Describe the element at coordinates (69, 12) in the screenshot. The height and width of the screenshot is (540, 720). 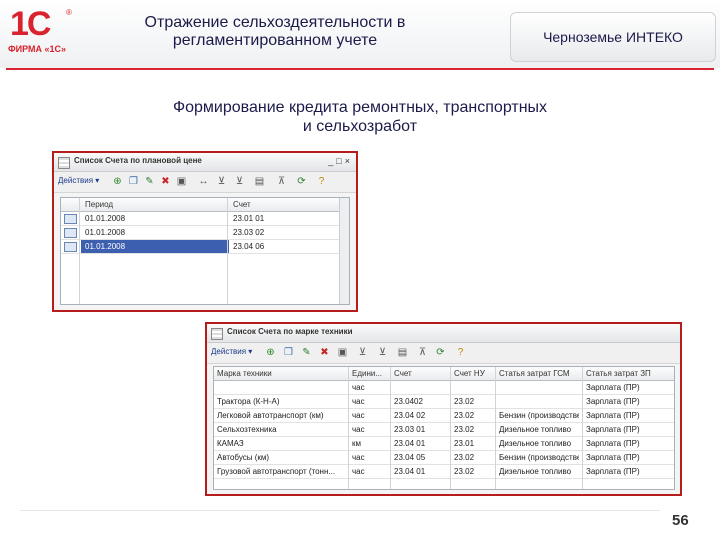
I see `logo-registered-mark: ®` at that location.